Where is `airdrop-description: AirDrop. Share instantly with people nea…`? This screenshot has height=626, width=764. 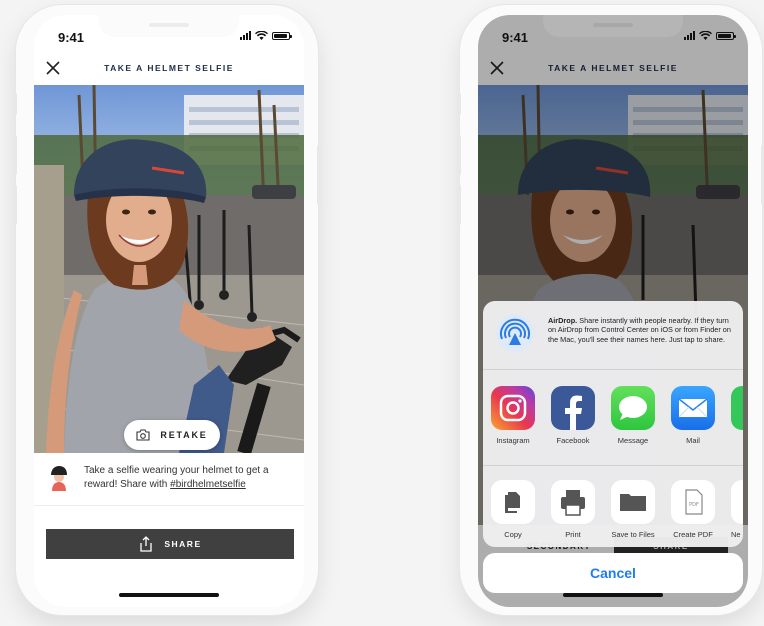 airdrop-description: AirDrop. Share instantly with people nea… is located at coordinates (640, 330).